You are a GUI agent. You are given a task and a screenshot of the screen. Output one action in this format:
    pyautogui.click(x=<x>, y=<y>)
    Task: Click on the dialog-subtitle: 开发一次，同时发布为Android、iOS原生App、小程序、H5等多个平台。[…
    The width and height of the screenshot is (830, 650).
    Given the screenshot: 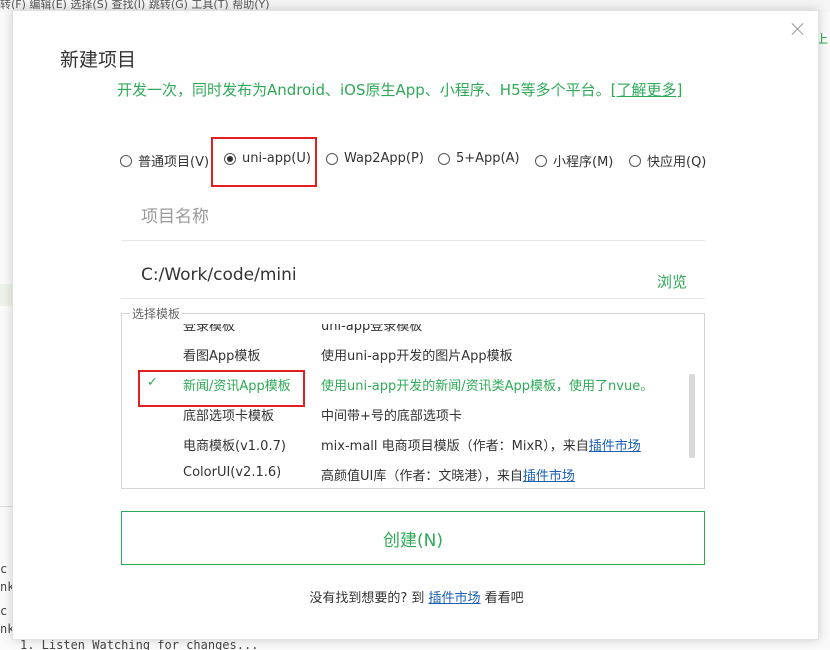 What is the action you would take?
    pyautogui.click(x=399, y=89)
    